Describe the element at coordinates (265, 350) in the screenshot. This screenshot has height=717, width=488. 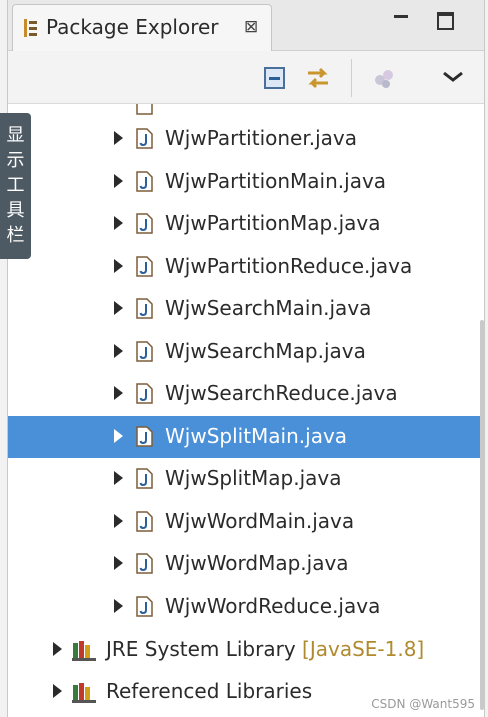
I see `java-file-label: WjwSearchMap.java` at that location.